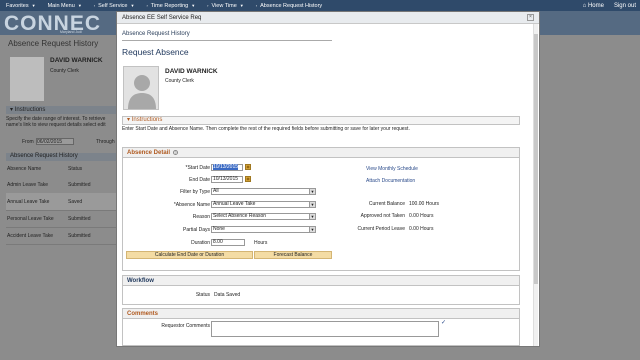 This screenshot has height=360, width=640. What do you see at coordinates (625, 6) in the screenshot?
I see `signout-link: Sign out` at bounding box center [625, 6].